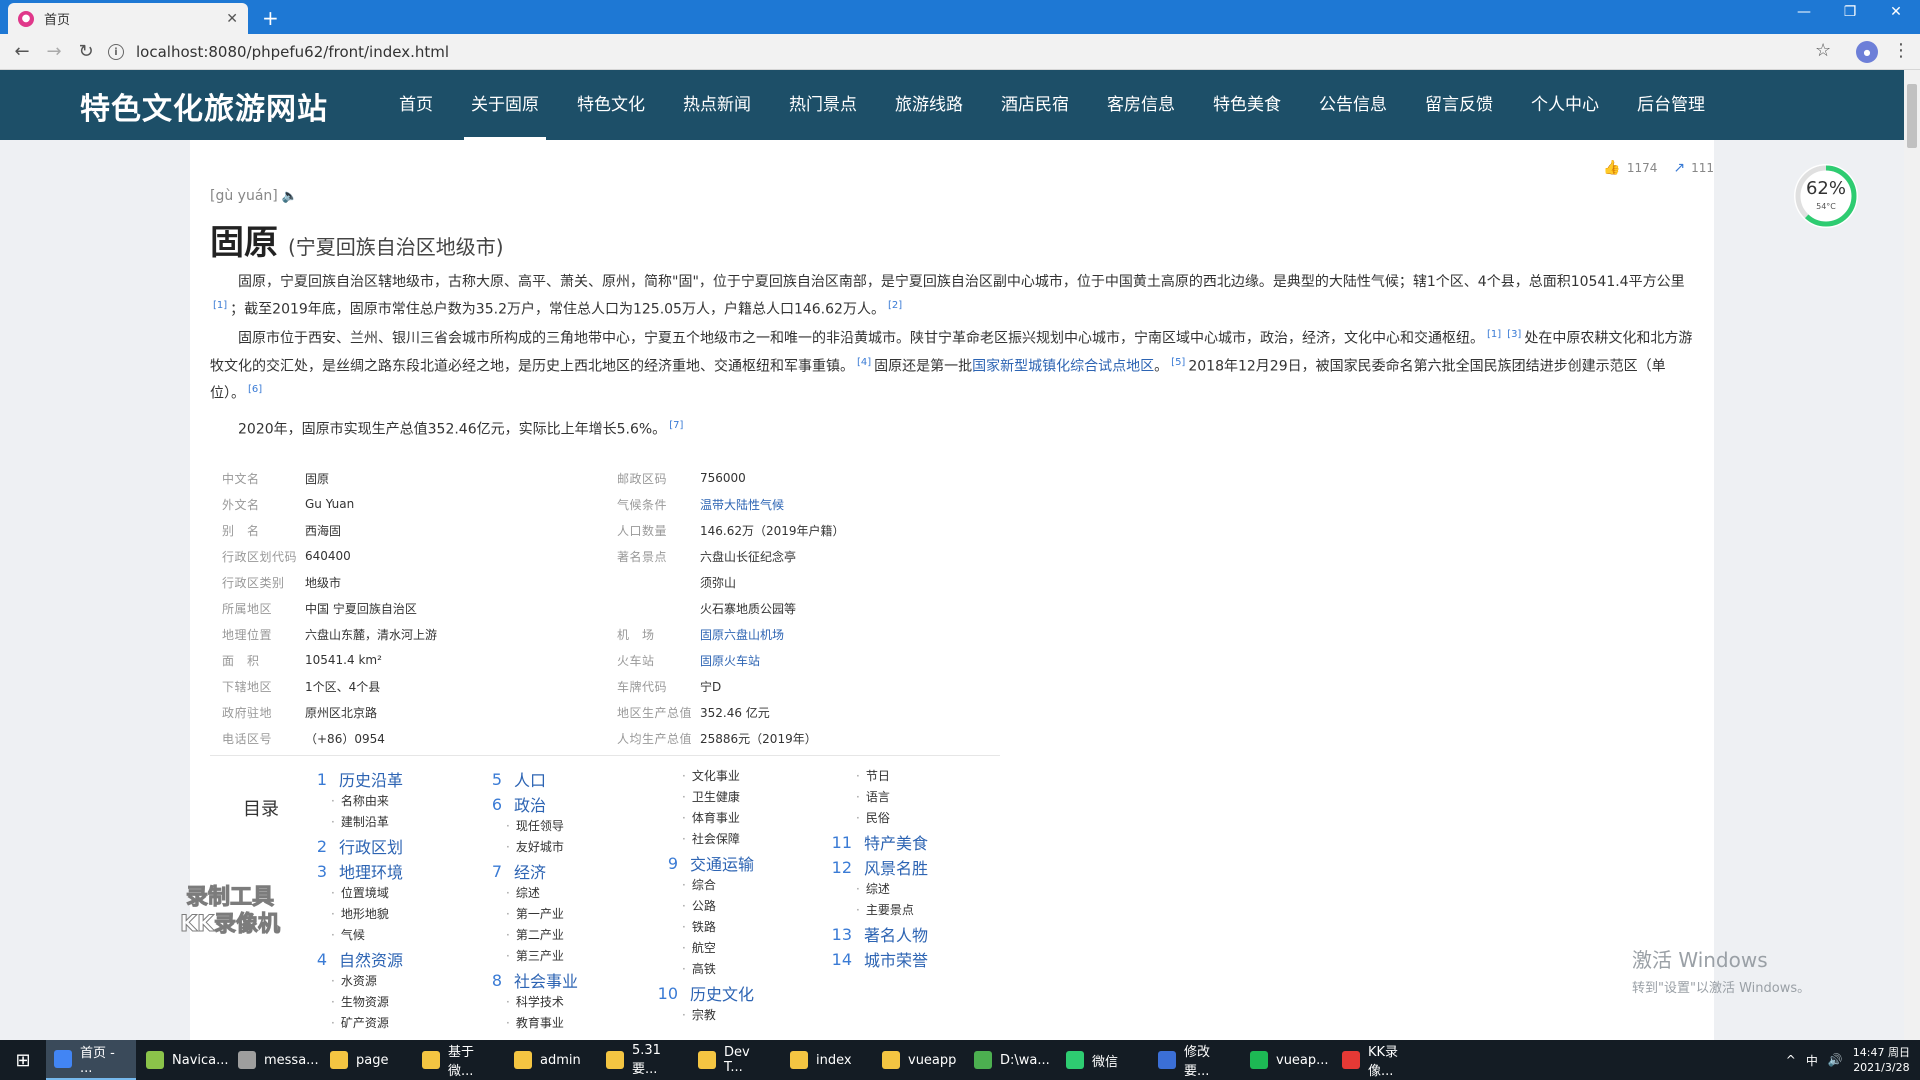 This screenshot has width=1920, height=1080. Describe the element at coordinates (354, 1001) in the screenshot. I see `toc-subsection-link: 生物资源` at that location.